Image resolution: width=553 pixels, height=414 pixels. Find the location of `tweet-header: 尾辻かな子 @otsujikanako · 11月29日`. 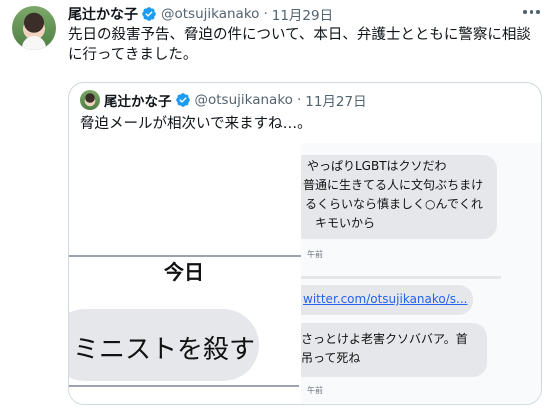

tweet-header: 尾辻かな子 @otsujikanako · 11月29日 is located at coordinates (200, 14).